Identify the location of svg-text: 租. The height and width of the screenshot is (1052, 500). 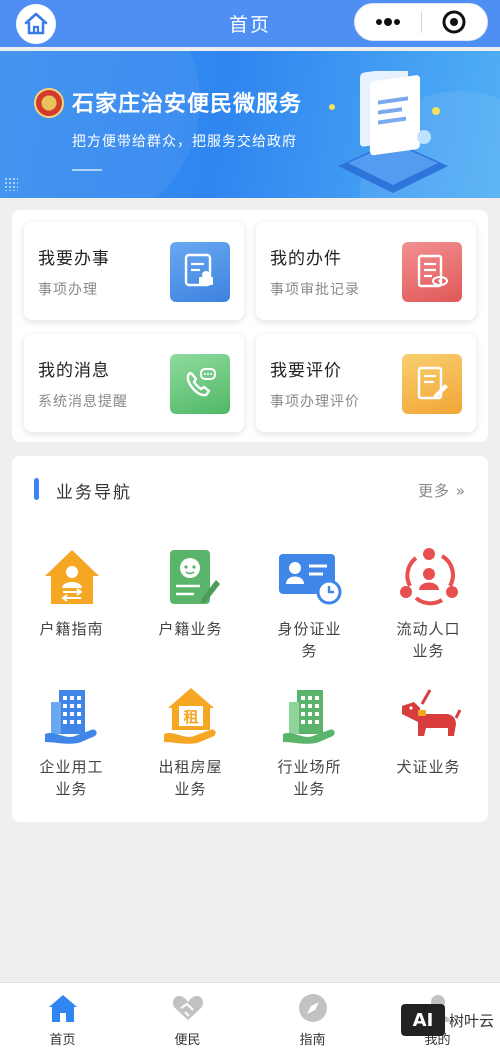
(190, 717).